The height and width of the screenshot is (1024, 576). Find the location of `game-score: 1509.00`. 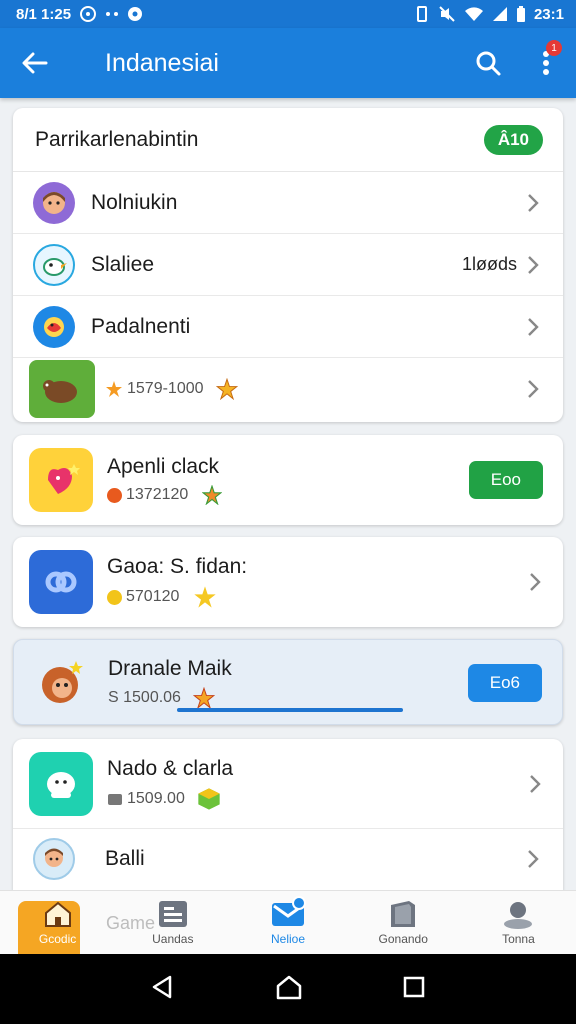

game-score: 1509.00 is located at coordinates (156, 798).